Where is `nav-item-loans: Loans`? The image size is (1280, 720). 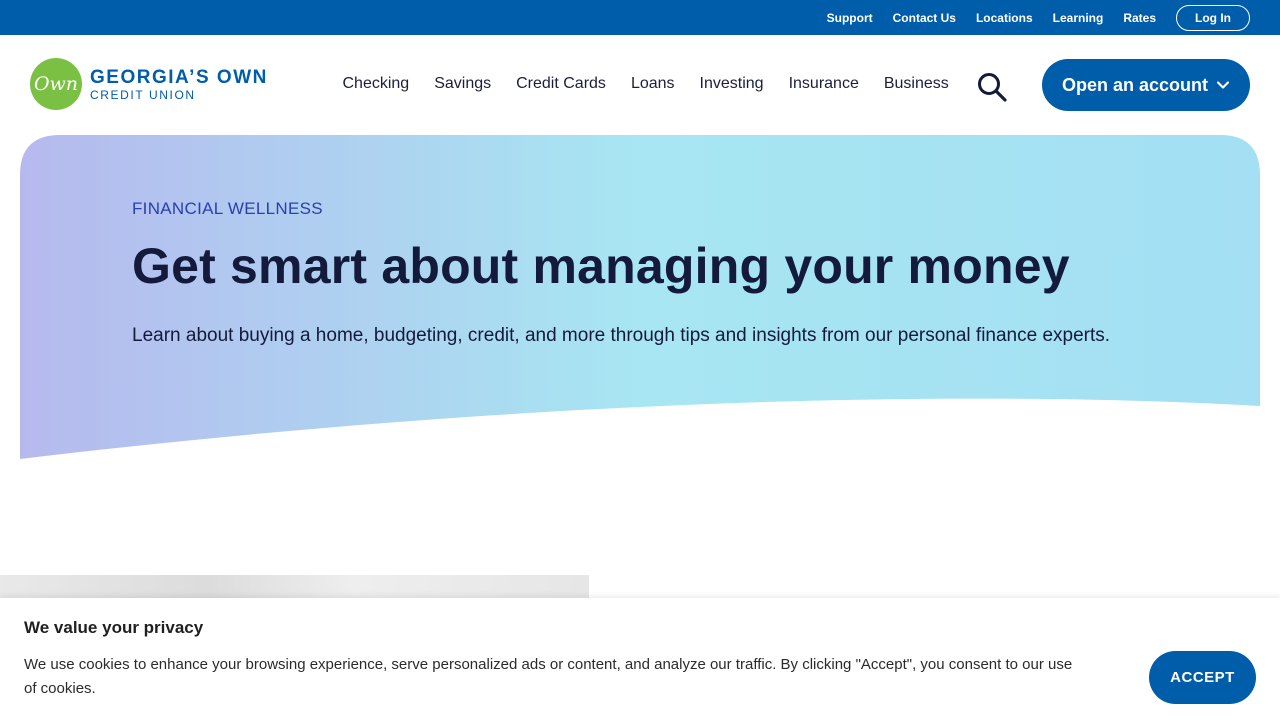
nav-item-loans: Loans is located at coordinates (653, 84).